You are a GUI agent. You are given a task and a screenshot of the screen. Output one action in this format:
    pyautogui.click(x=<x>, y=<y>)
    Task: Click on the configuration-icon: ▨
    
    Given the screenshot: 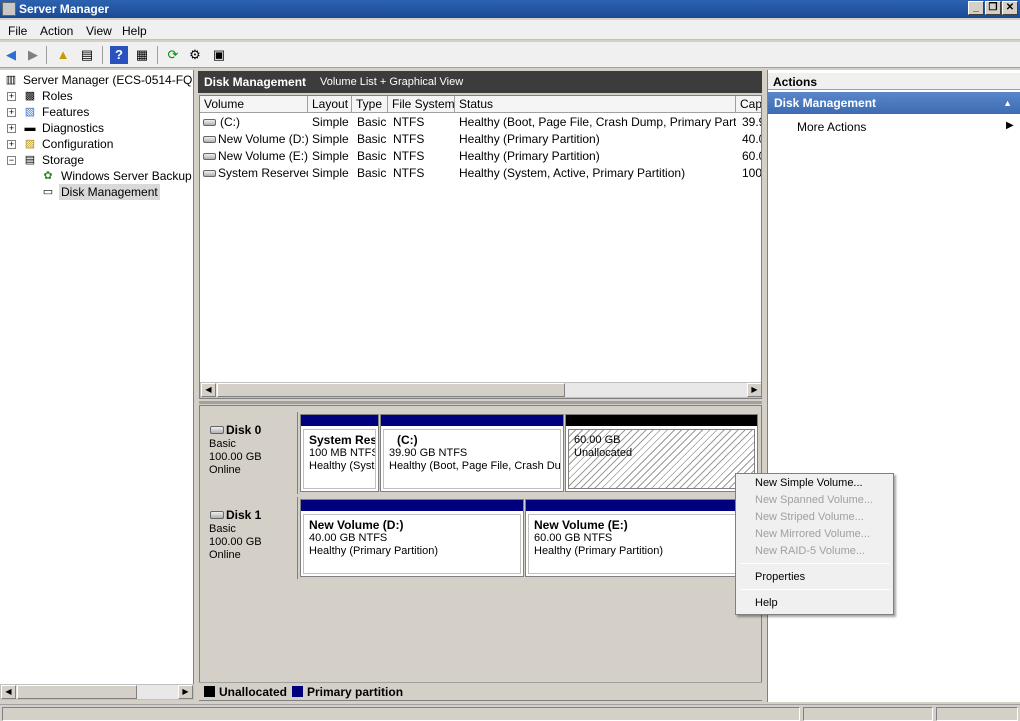 What is the action you would take?
    pyautogui.click(x=30, y=144)
    